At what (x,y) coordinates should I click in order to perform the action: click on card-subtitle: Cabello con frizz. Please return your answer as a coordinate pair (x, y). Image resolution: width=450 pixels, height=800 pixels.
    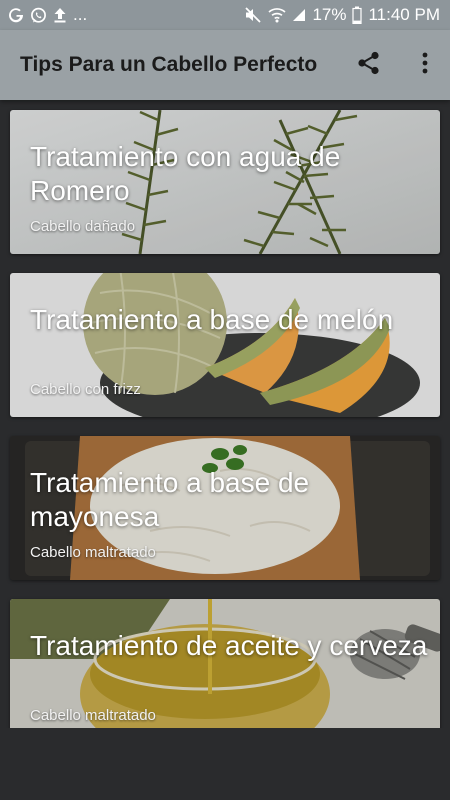
    Looking at the image, I should click on (85, 389).